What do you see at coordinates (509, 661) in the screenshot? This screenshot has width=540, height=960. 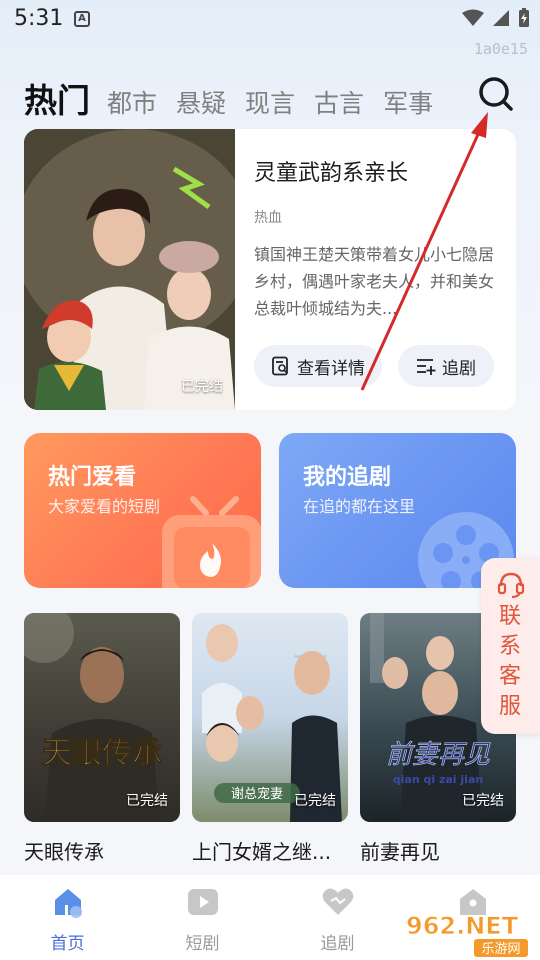 I see `customer-service-label: 联系客服` at bounding box center [509, 661].